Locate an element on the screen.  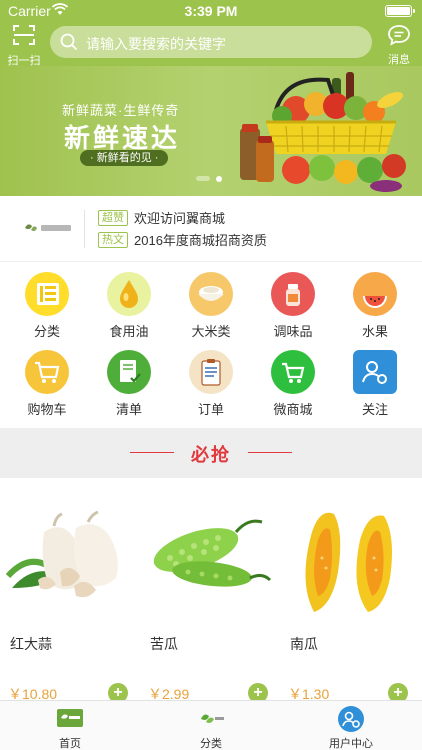
pumpkin-image is located at coordinates (348, 562).